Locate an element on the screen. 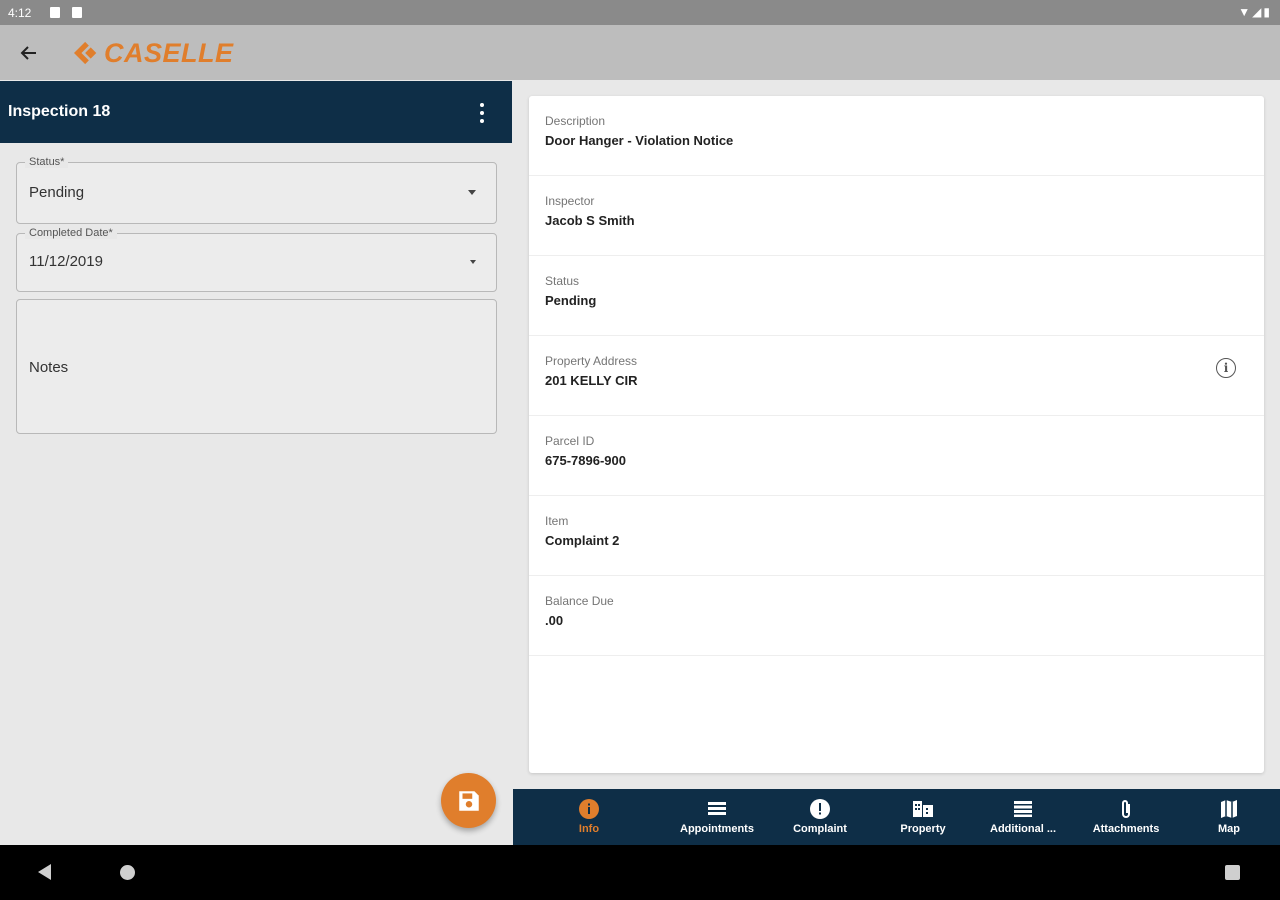 Image resolution: width=1280 pixels, height=900 pixels. caselle-logo: CASELLE is located at coordinates (153, 53).